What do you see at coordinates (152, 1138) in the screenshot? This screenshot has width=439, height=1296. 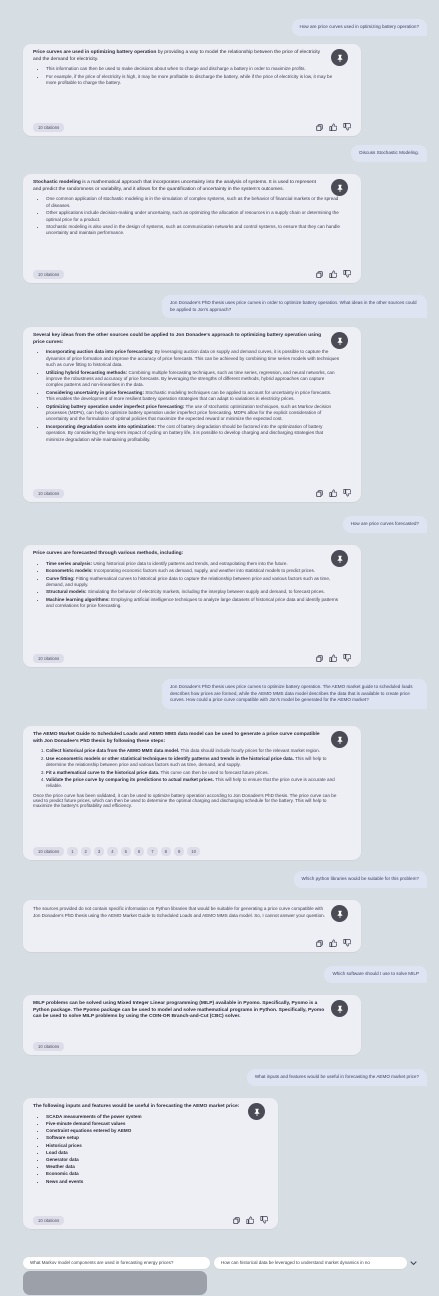 I see `list-item: Software setup` at bounding box center [152, 1138].